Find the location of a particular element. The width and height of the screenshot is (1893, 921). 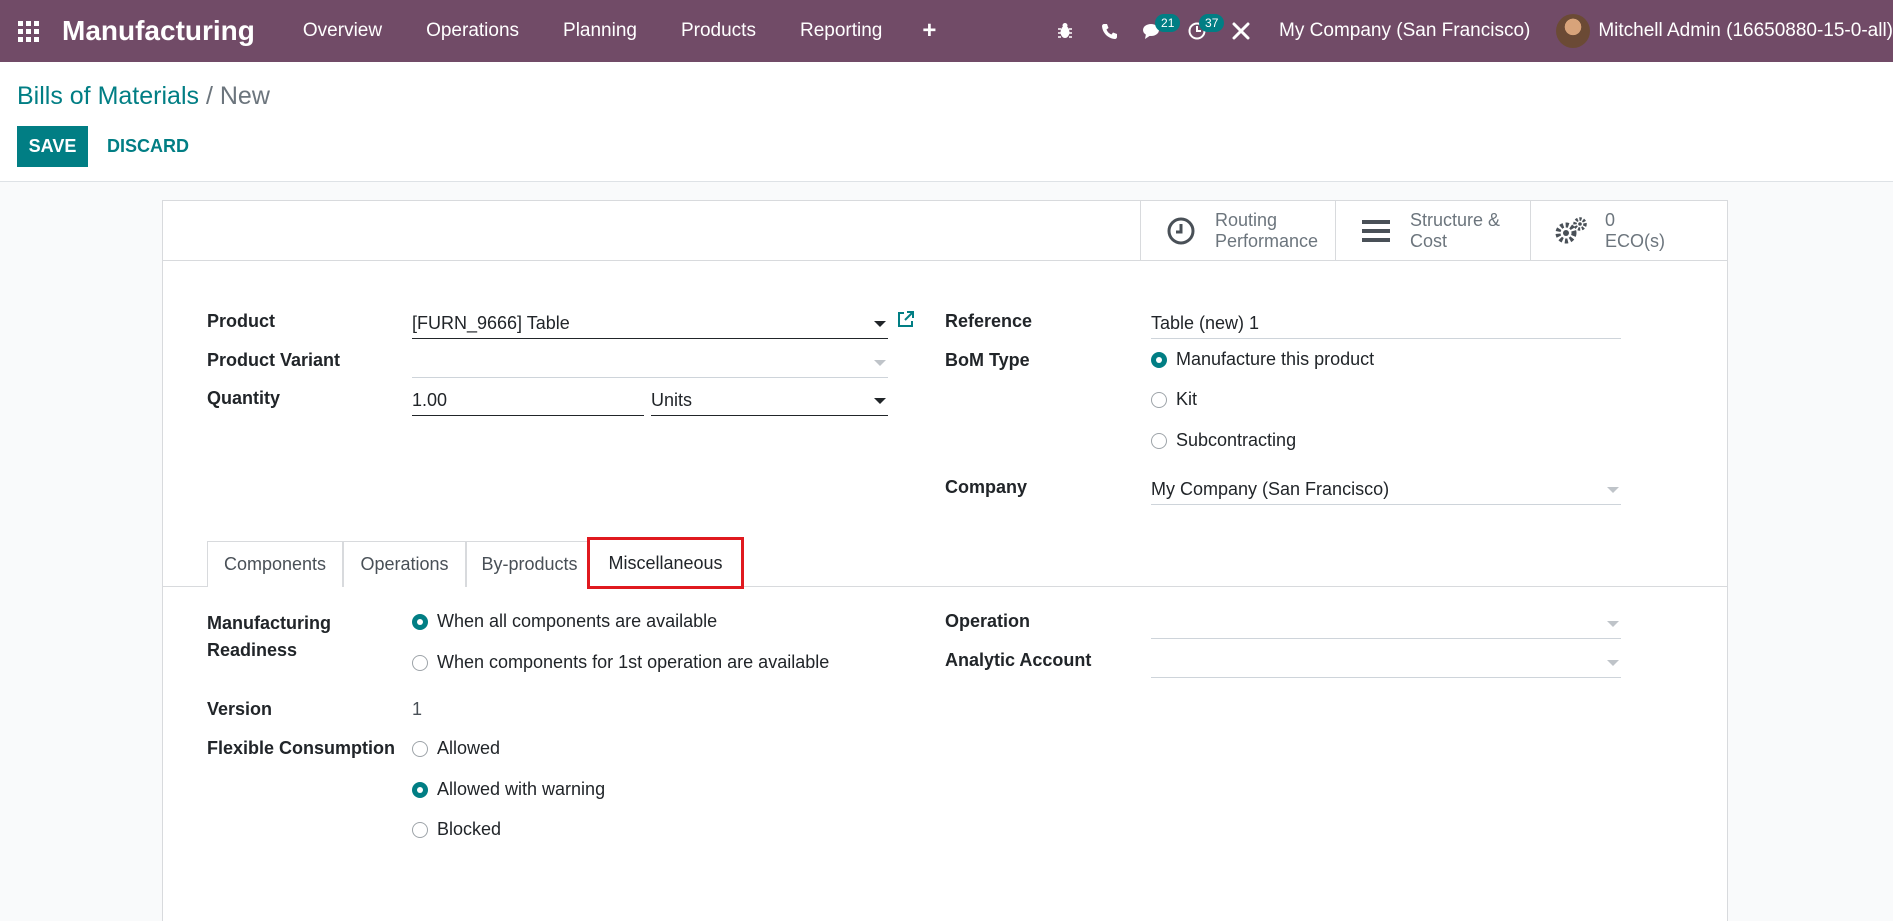

bars-icon is located at coordinates (1376, 231).